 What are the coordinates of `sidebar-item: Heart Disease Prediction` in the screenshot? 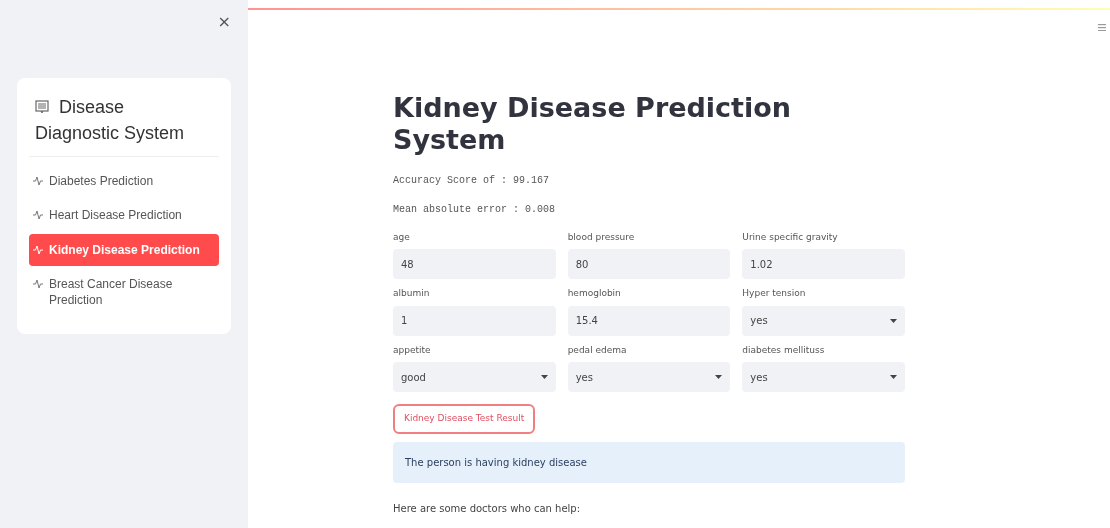 It's located at (124, 215).